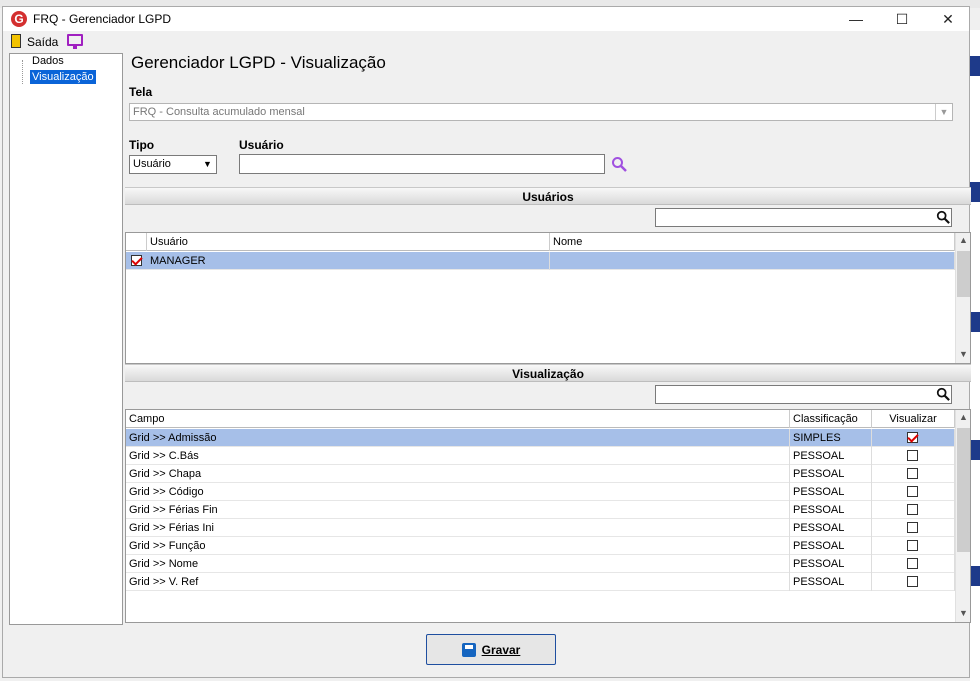 The height and width of the screenshot is (681, 980). I want to click on cell-campo: Grid >> Férias Fin, so click(458, 510).